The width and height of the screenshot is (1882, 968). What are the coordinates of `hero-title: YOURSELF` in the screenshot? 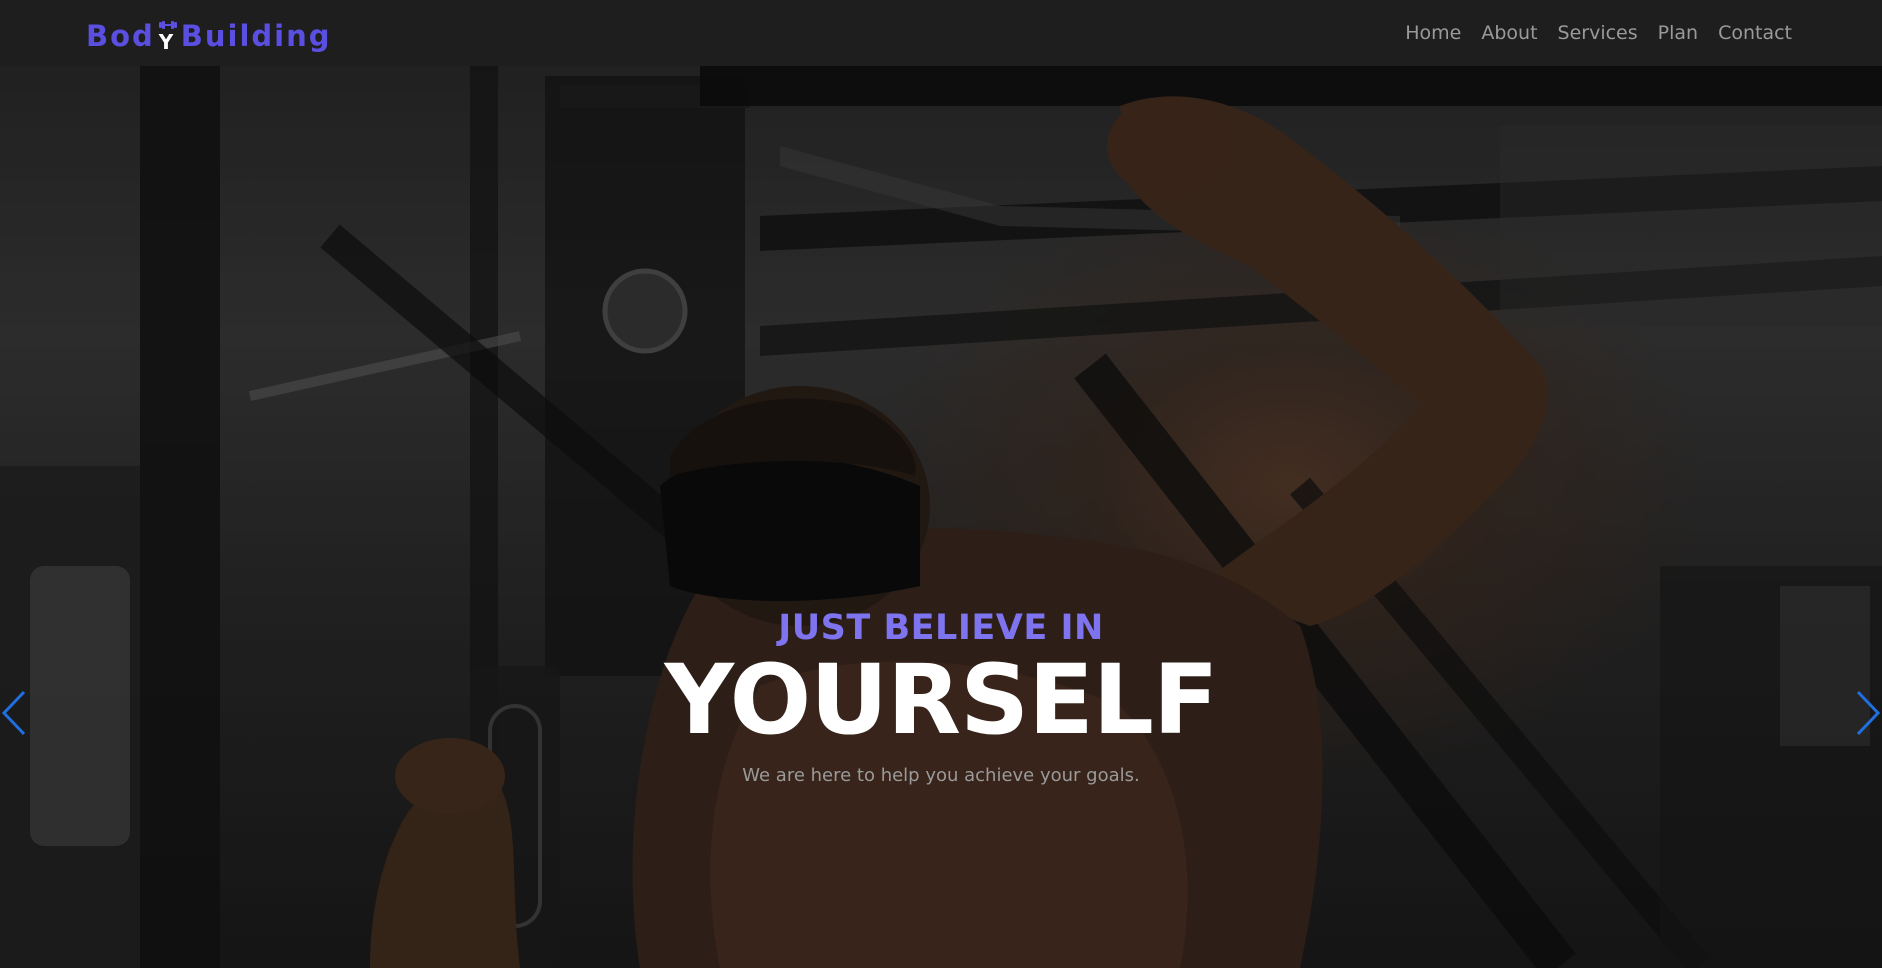 It's located at (941, 700).